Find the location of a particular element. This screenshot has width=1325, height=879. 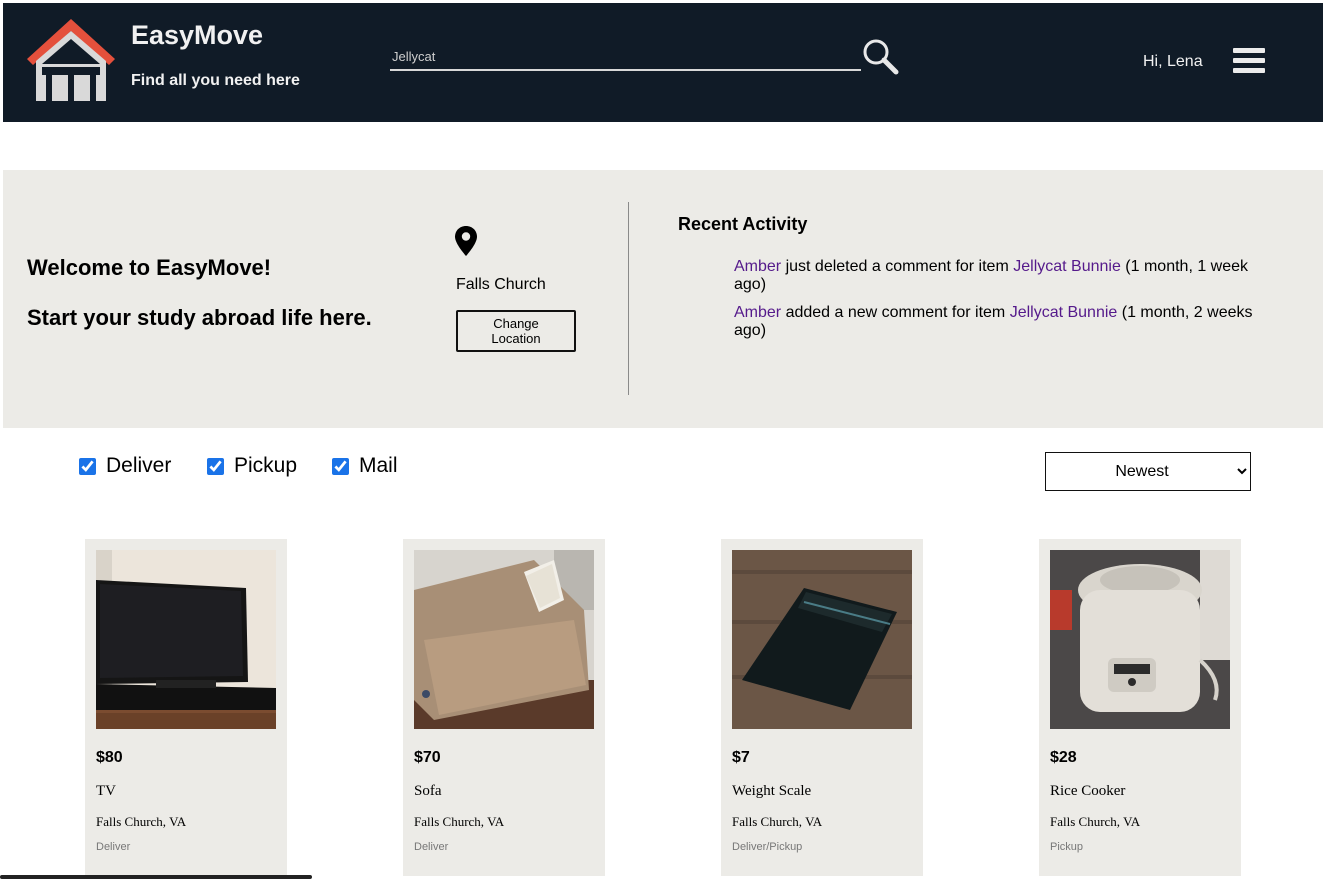

location-pin-icon is located at coordinates (466, 241).